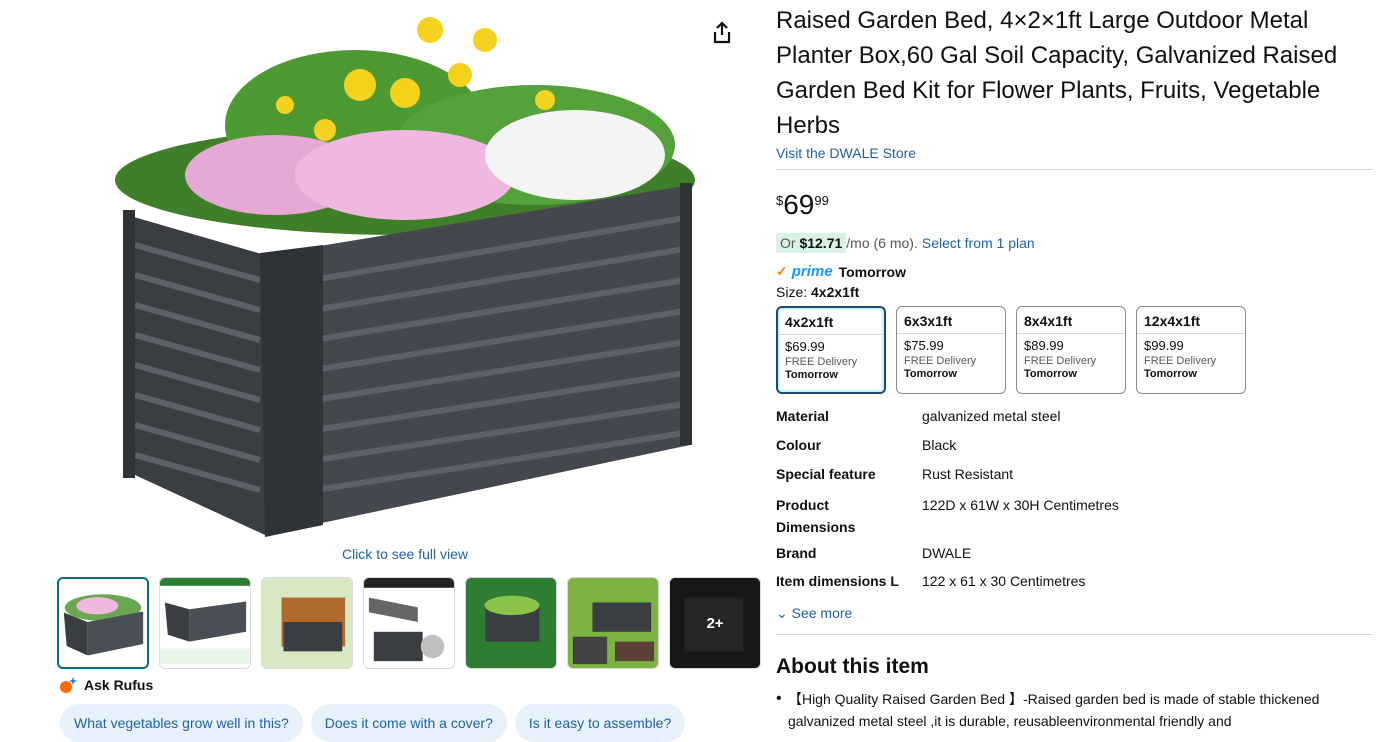  What do you see at coordinates (1074, 207) in the screenshot?
I see `price: $ 69 99` at bounding box center [1074, 207].